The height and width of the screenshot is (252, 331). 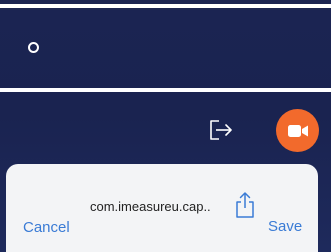 I want to click on exit-icon, so click(x=221, y=130).